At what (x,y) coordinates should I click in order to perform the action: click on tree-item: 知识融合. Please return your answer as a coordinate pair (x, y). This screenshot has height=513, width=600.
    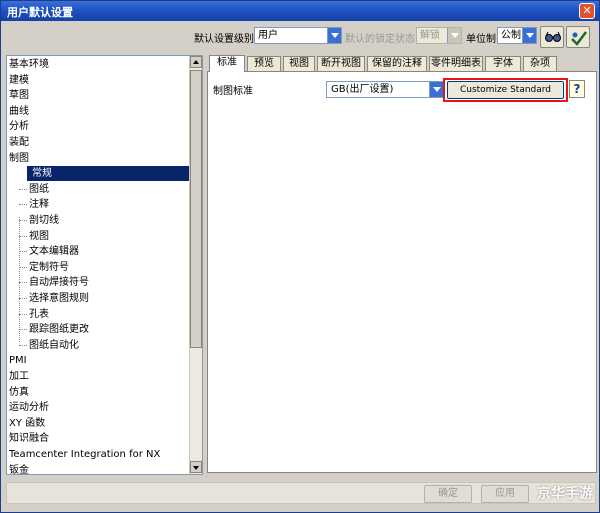
    Looking at the image, I should click on (28, 438).